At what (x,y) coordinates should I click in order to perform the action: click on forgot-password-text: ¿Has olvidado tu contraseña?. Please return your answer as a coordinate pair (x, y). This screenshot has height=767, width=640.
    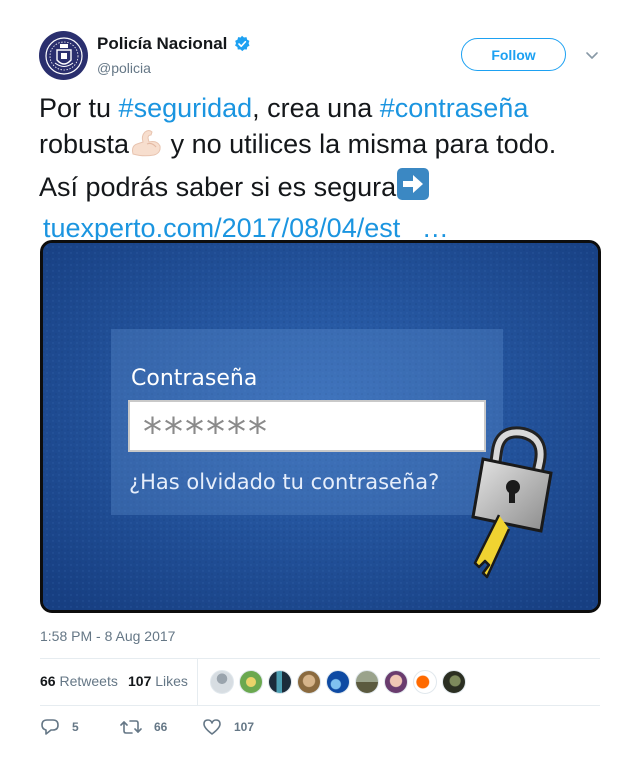
    Looking at the image, I should click on (284, 482).